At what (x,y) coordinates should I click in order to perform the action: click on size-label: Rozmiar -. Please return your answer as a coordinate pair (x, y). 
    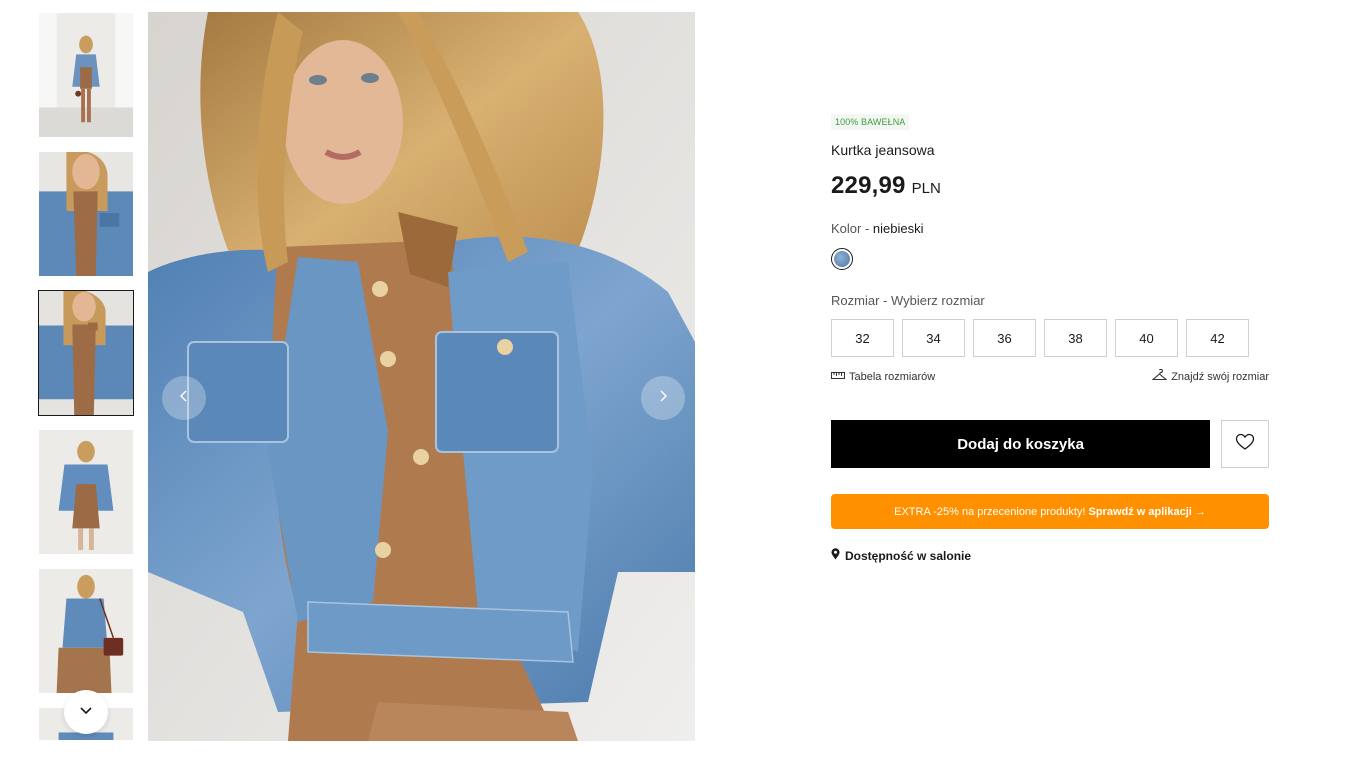
    Looking at the image, I should click on (859, 300).